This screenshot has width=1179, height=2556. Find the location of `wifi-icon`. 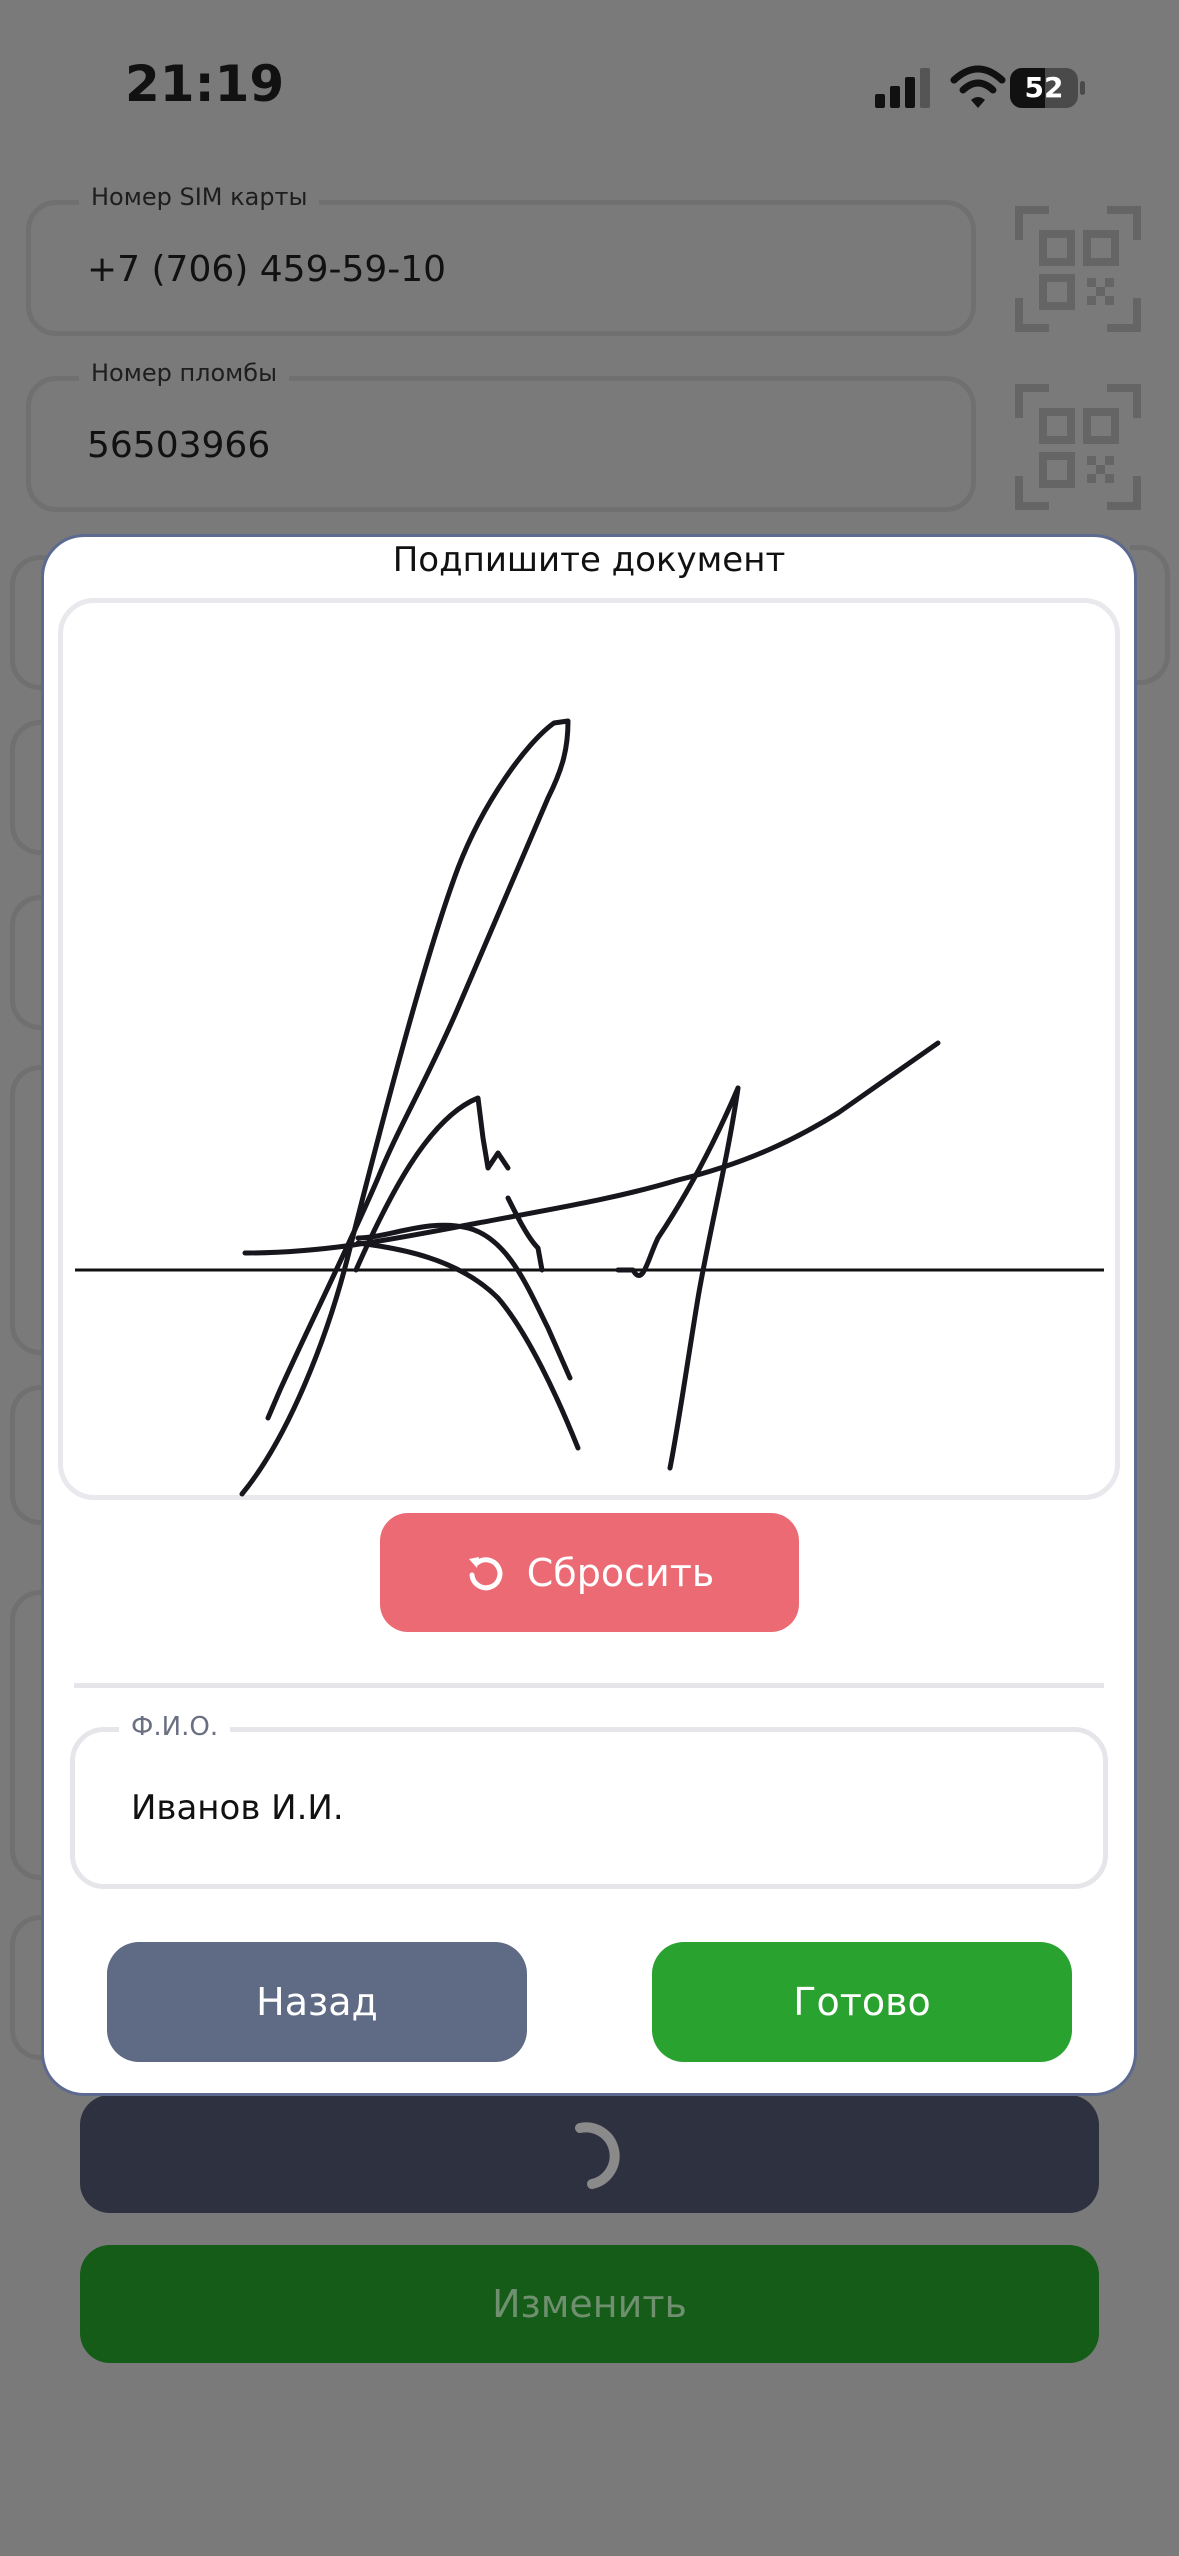

wifi-icon is located at coordinates (978, 86).